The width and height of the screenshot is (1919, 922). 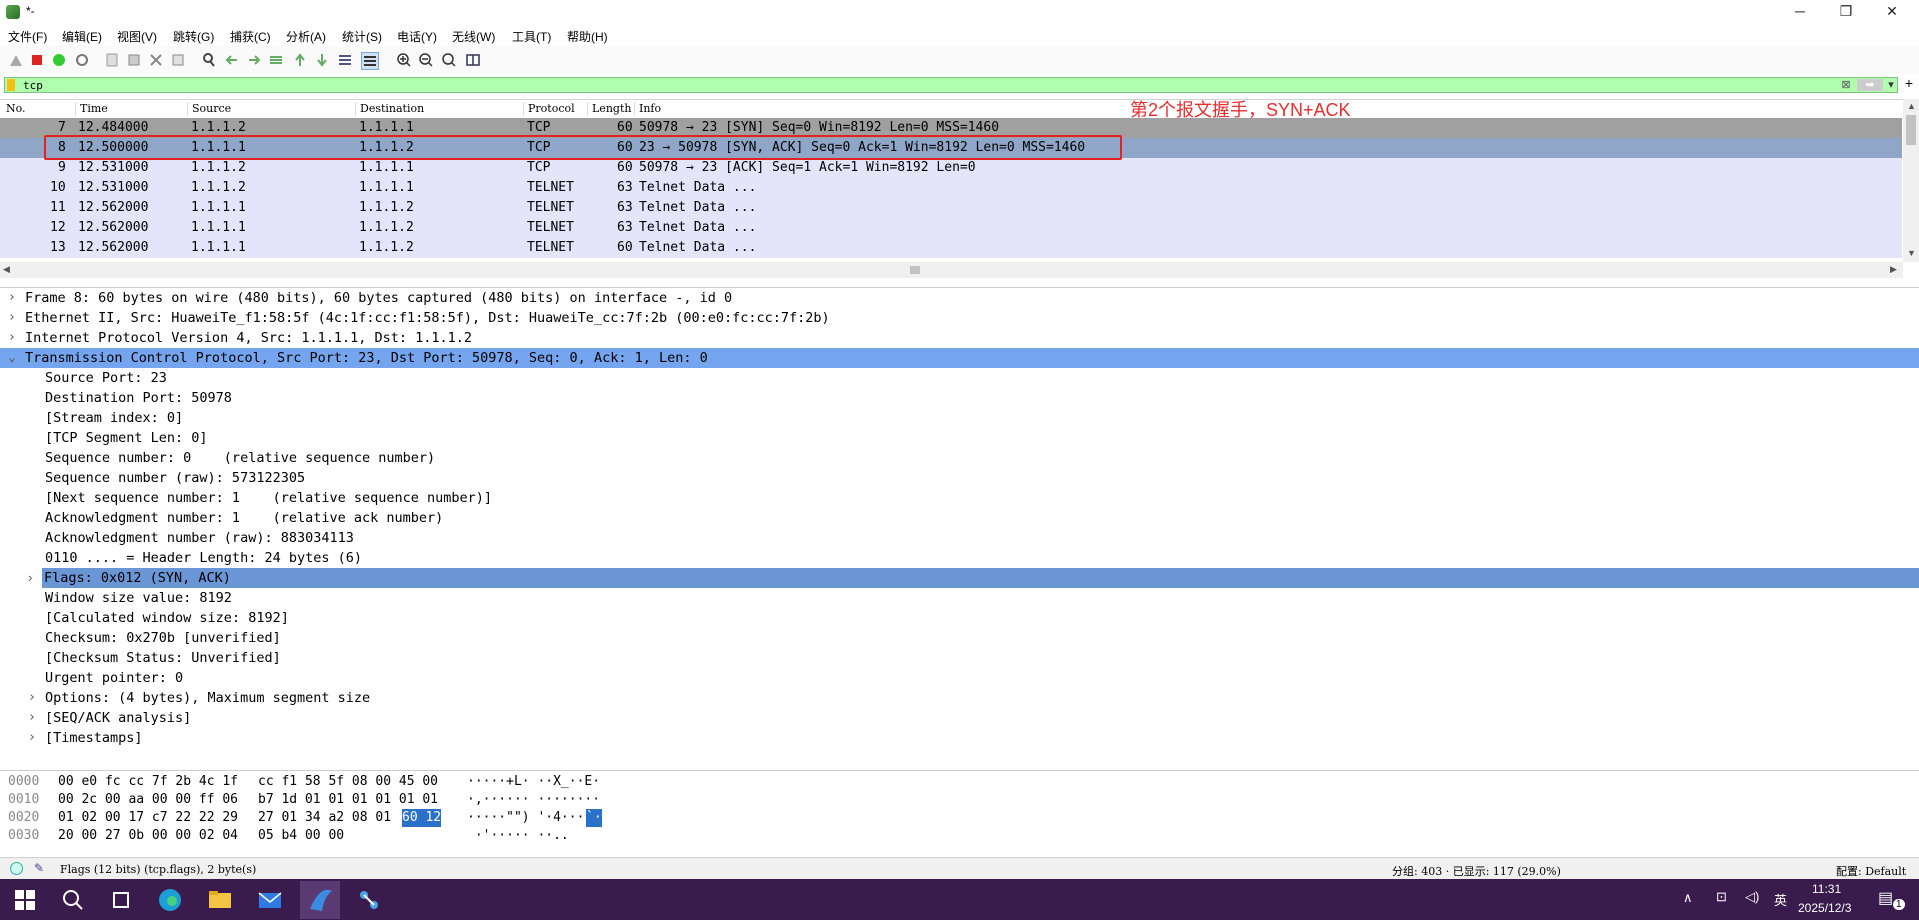 I want to click on display-filter-input, so click(x=923, y=85).